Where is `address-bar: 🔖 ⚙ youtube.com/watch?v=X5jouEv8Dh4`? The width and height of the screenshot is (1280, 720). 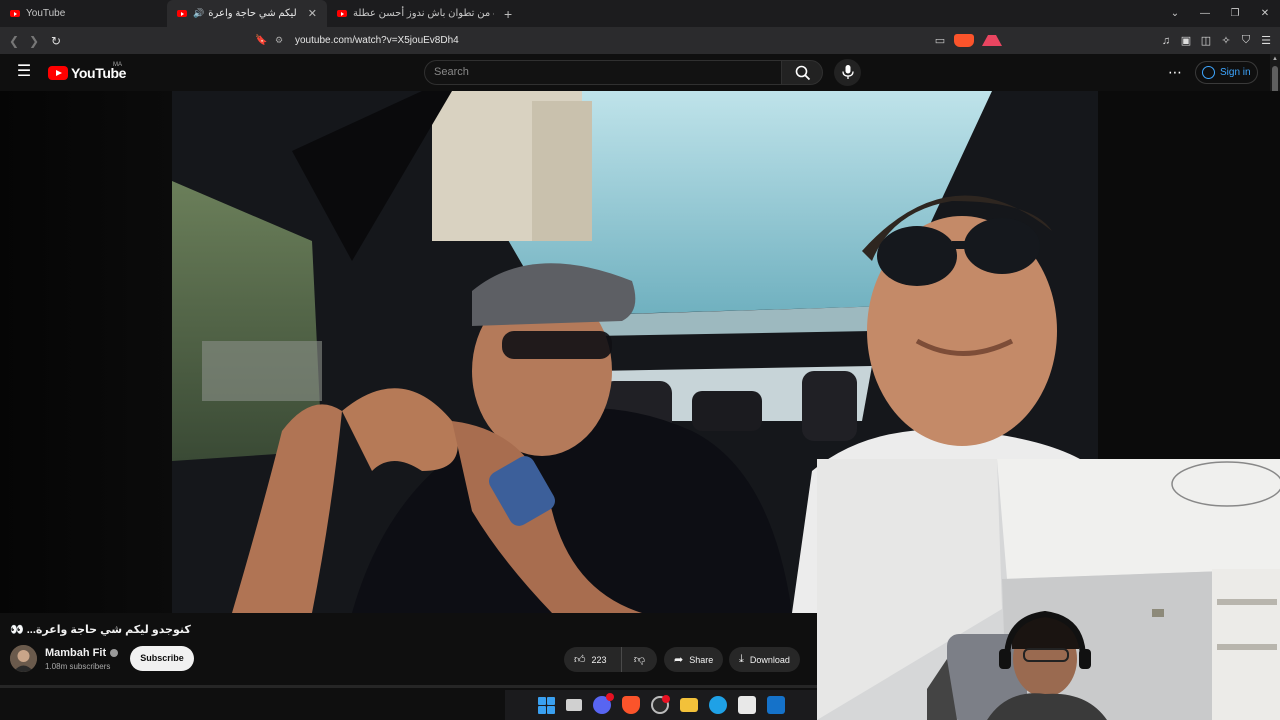
address-bar: 🔖 ⚙ youtube.com/watch?v=X5jouEv8Dh4 is located at coordinates (627, 40).